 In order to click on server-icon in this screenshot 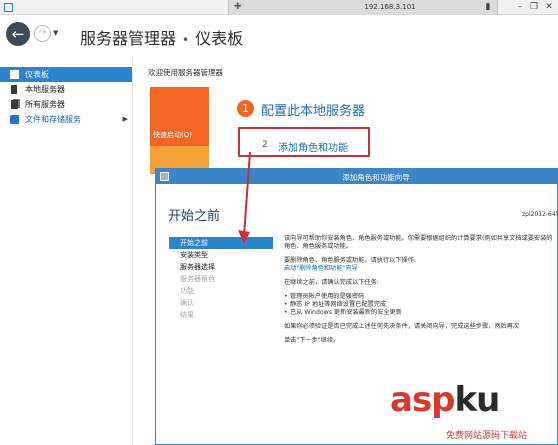, I will do `click(14, 89)`.